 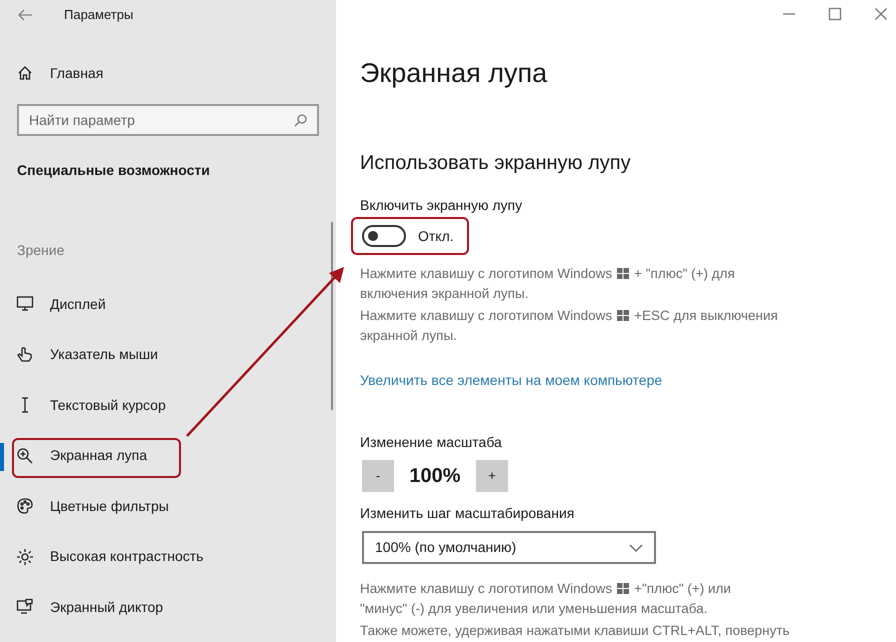 What do you see at coordinates (25, 304) in the screenshot?
I see `display-icon` at bounding box center [25, 304].